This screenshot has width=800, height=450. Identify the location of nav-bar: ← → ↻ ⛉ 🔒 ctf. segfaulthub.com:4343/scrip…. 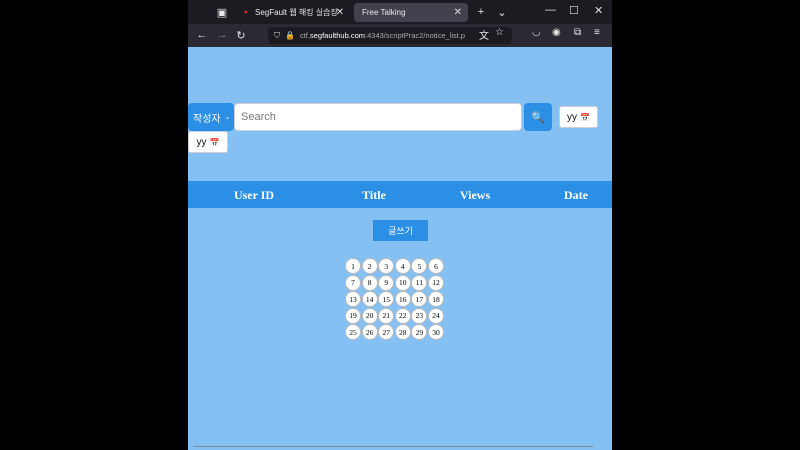
(400, 35).